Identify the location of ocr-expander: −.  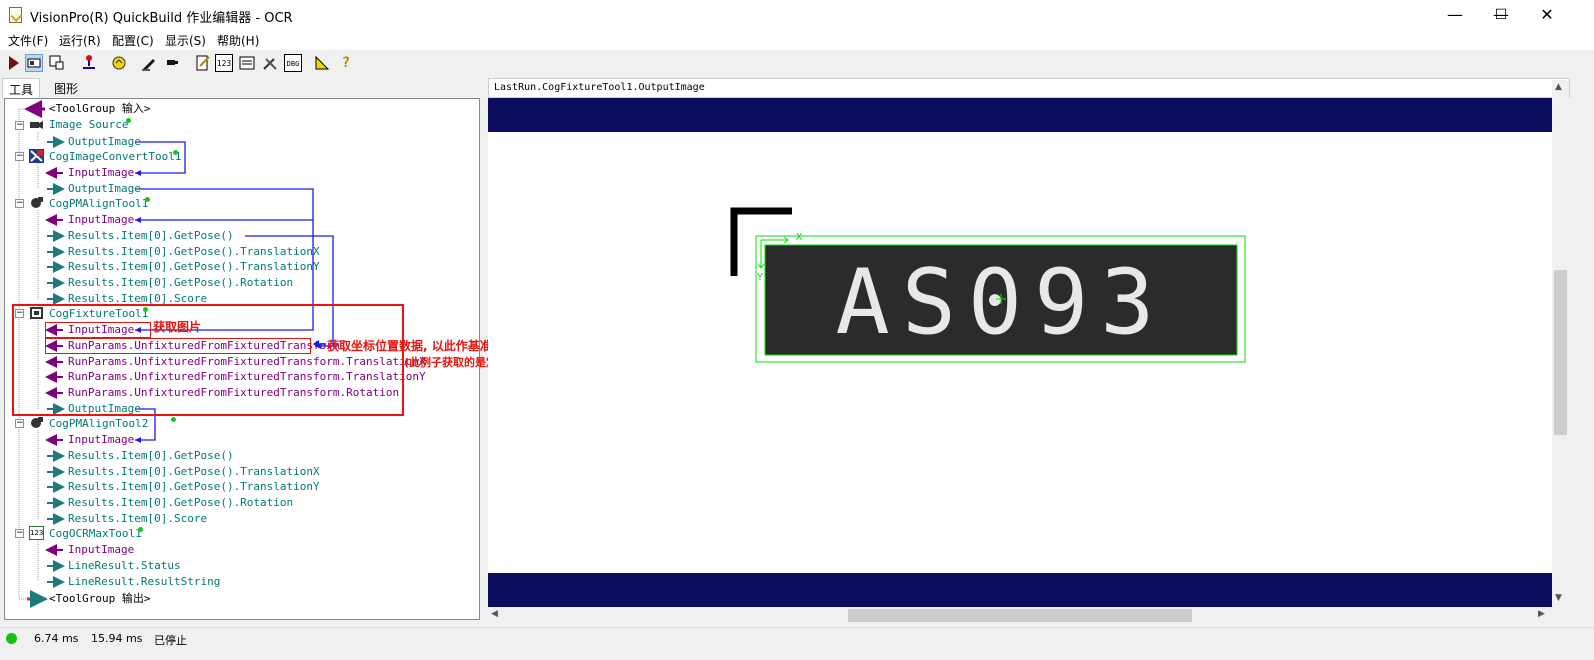
(19, 533).